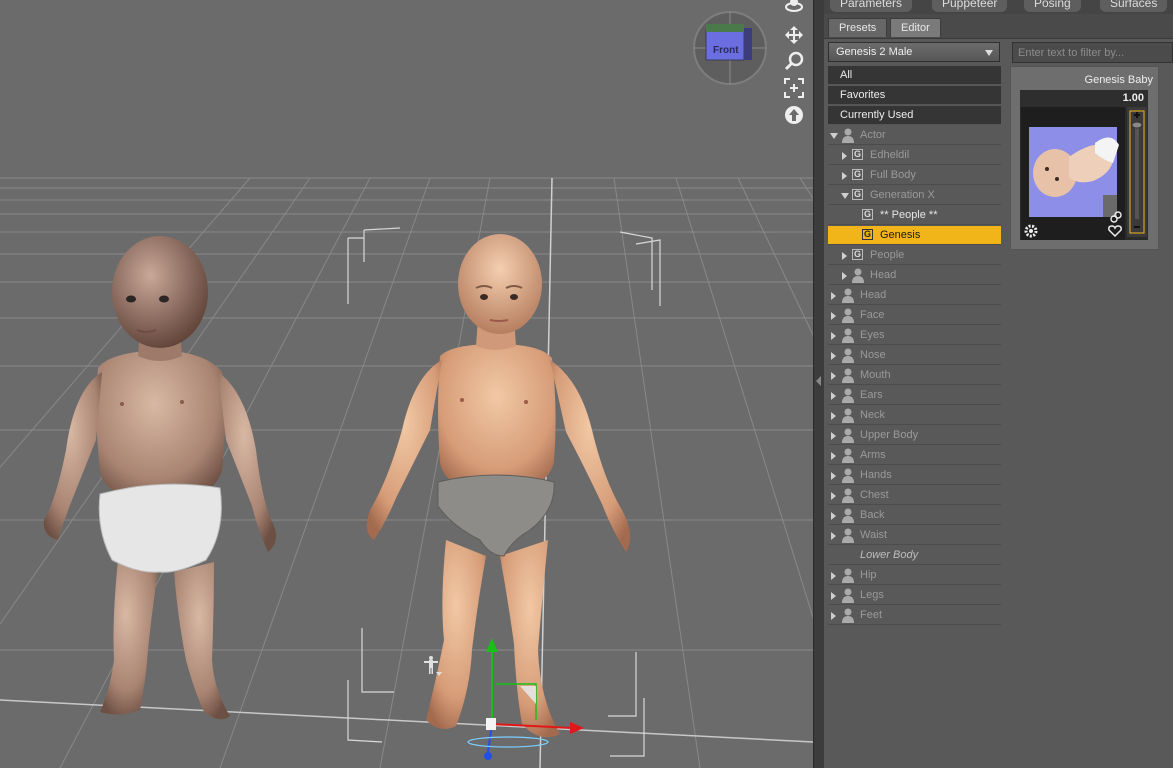 Image resolution: width=1173 pixels, height=768 pixels. I want to click on tree-item-waist: Waist, so click(914, 535).